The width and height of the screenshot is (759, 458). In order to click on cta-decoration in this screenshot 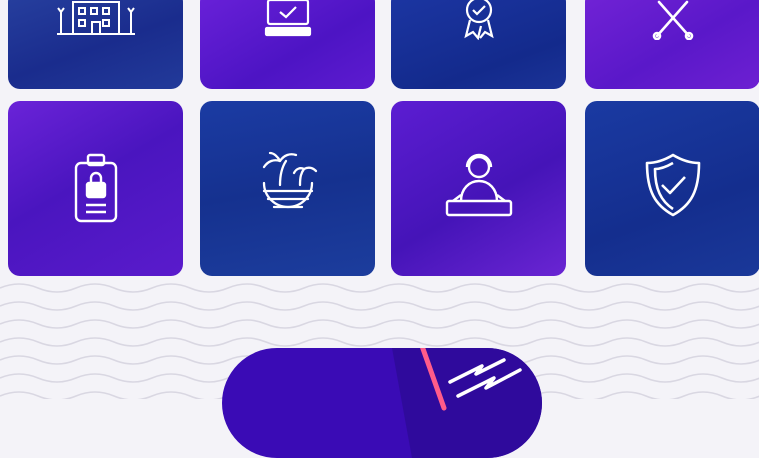, I will do `click(467, 403)`.